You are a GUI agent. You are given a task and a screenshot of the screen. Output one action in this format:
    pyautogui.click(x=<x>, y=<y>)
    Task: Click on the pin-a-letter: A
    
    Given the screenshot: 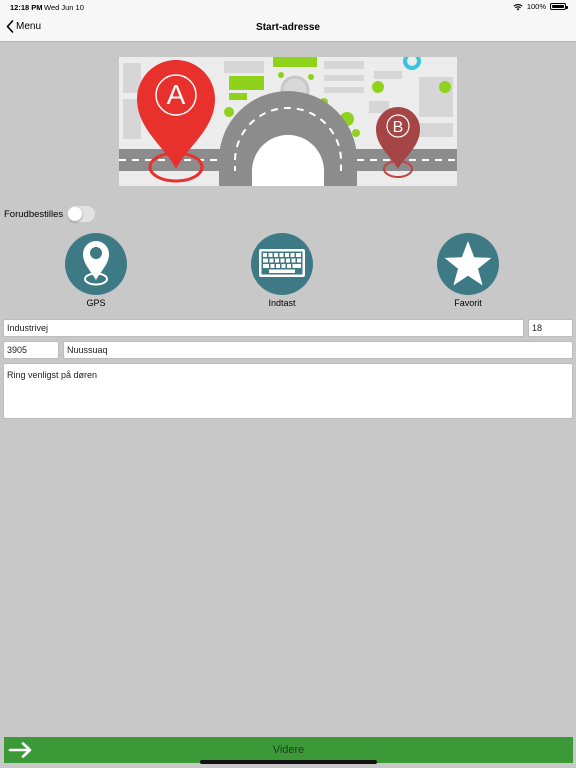 What is the action you would take?
    pyautogui.click(x=176, y=94)
    